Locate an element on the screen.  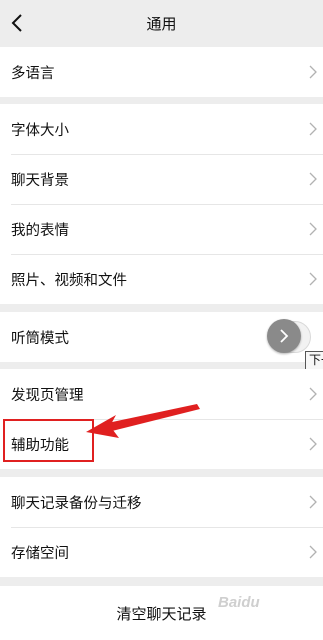
settings-item-label: 我的表情 is located at coordinates (40, 230).